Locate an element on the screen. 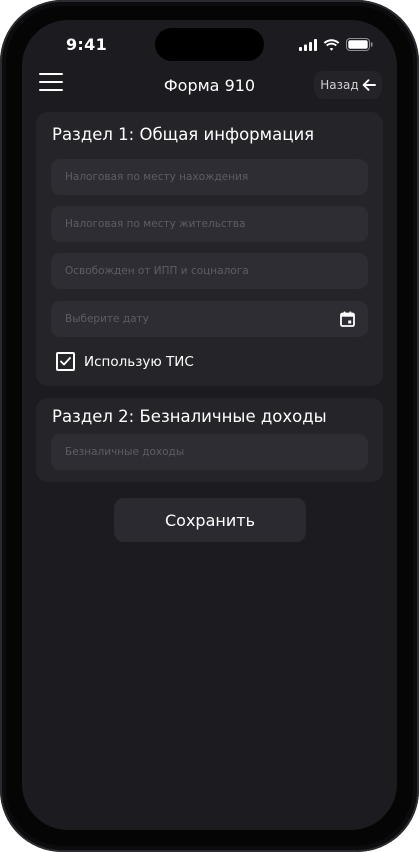 Image resolution: width=419 pixels, height=852 pixels. save-button: Сохранить is located at coordinates (210, 520).